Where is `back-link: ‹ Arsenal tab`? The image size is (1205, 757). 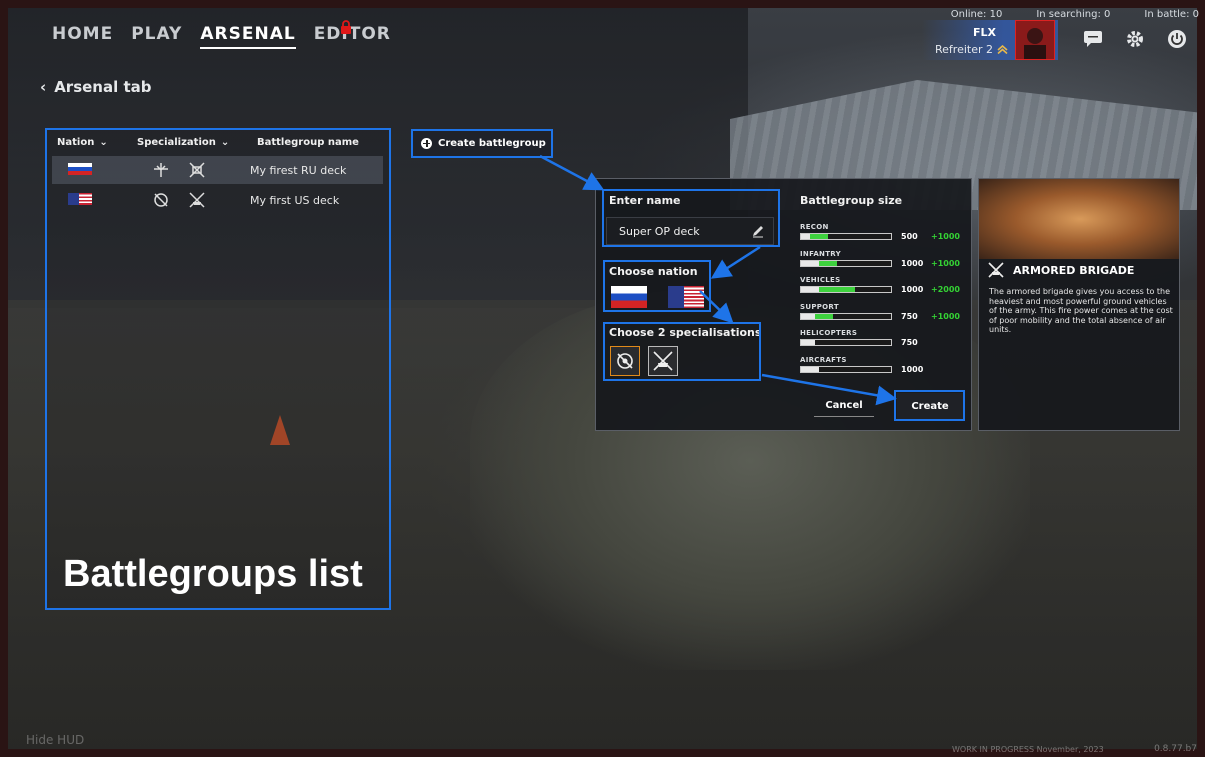 back-link: ‹ Arsenal tab is located at coordinates (96, 87).